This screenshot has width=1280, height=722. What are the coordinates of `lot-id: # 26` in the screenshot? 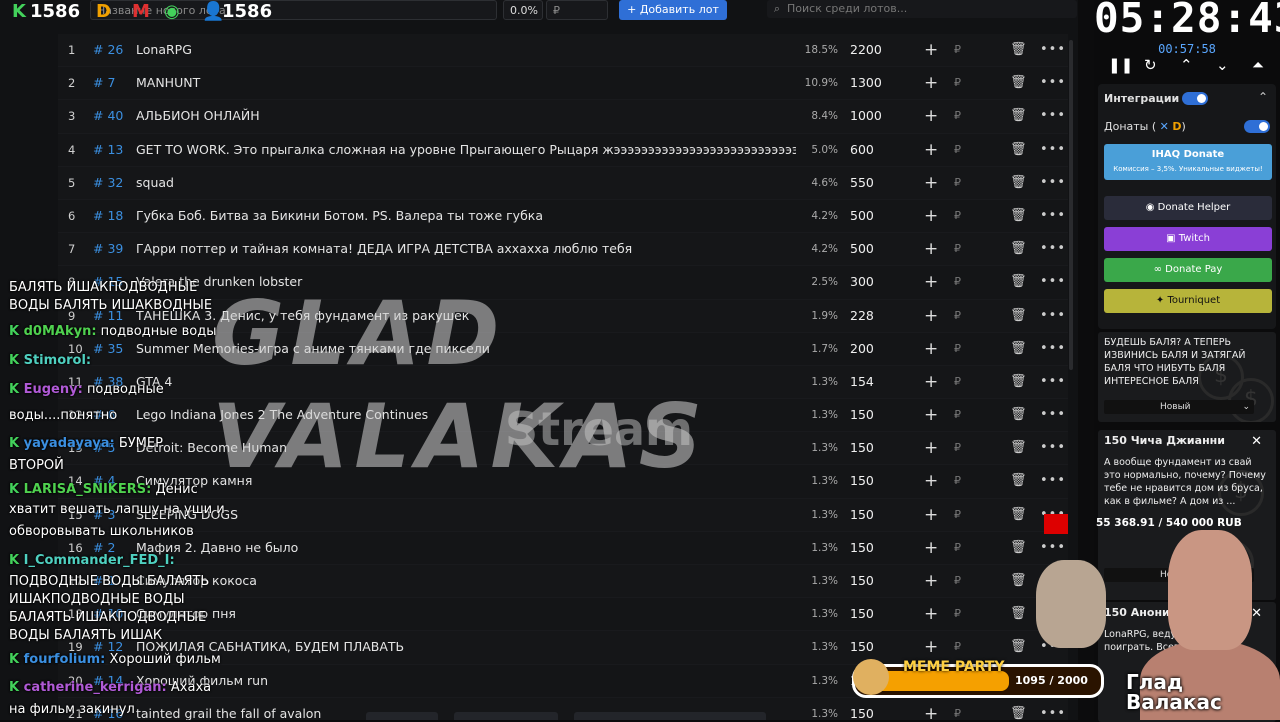 It's located at (108, 50).